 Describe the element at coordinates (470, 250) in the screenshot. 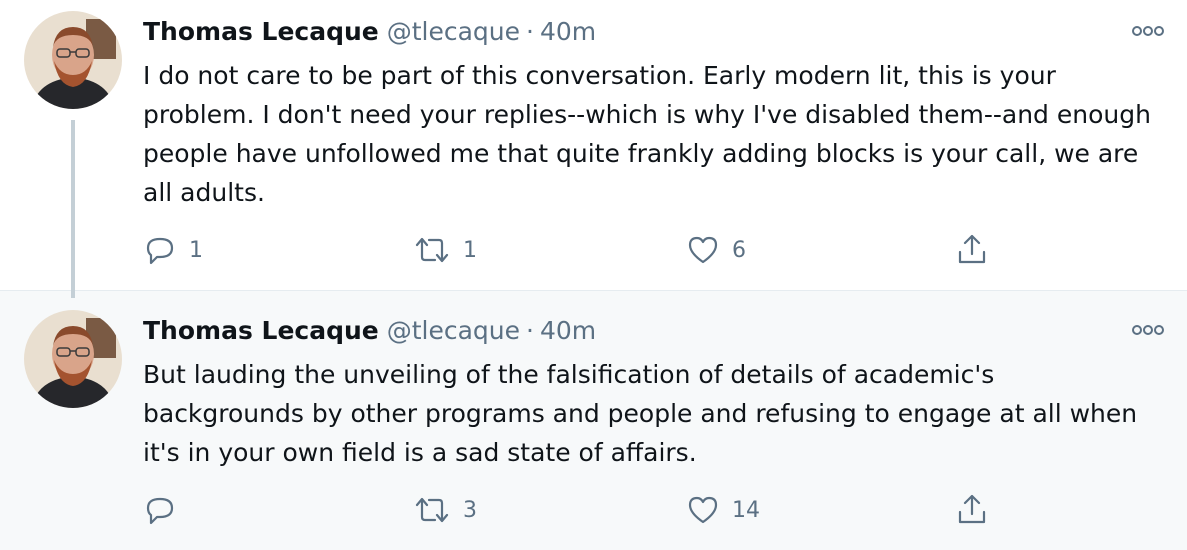

I see `retweet-count: 1` at that location.